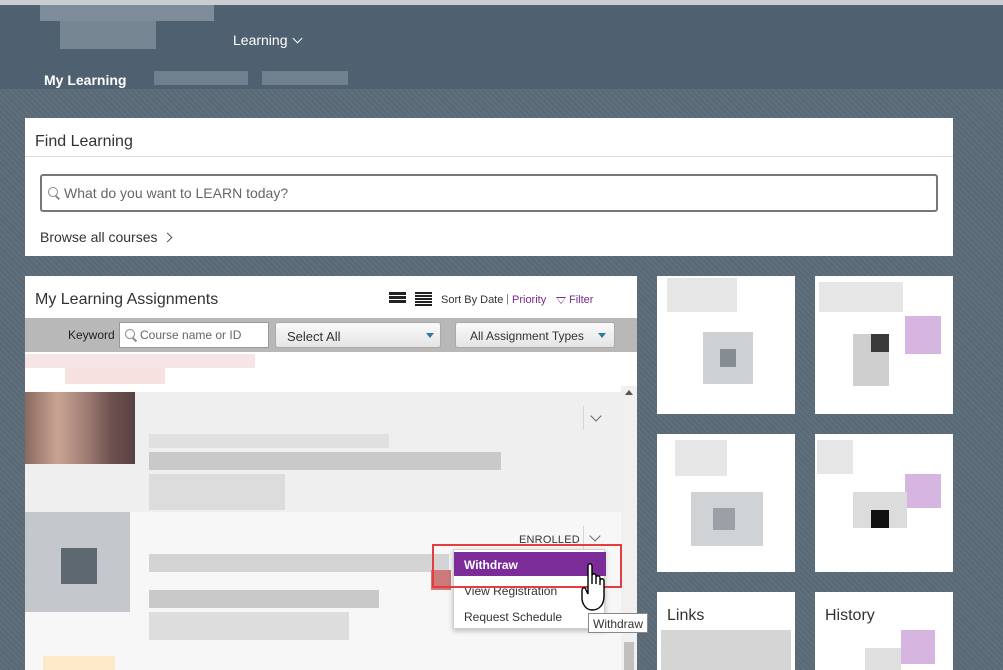 The height and width of the screenshot is (670, 1003). Describe the element at coordinates (80, 428) in the screenshot. I see `course-thumbnail` at that location.